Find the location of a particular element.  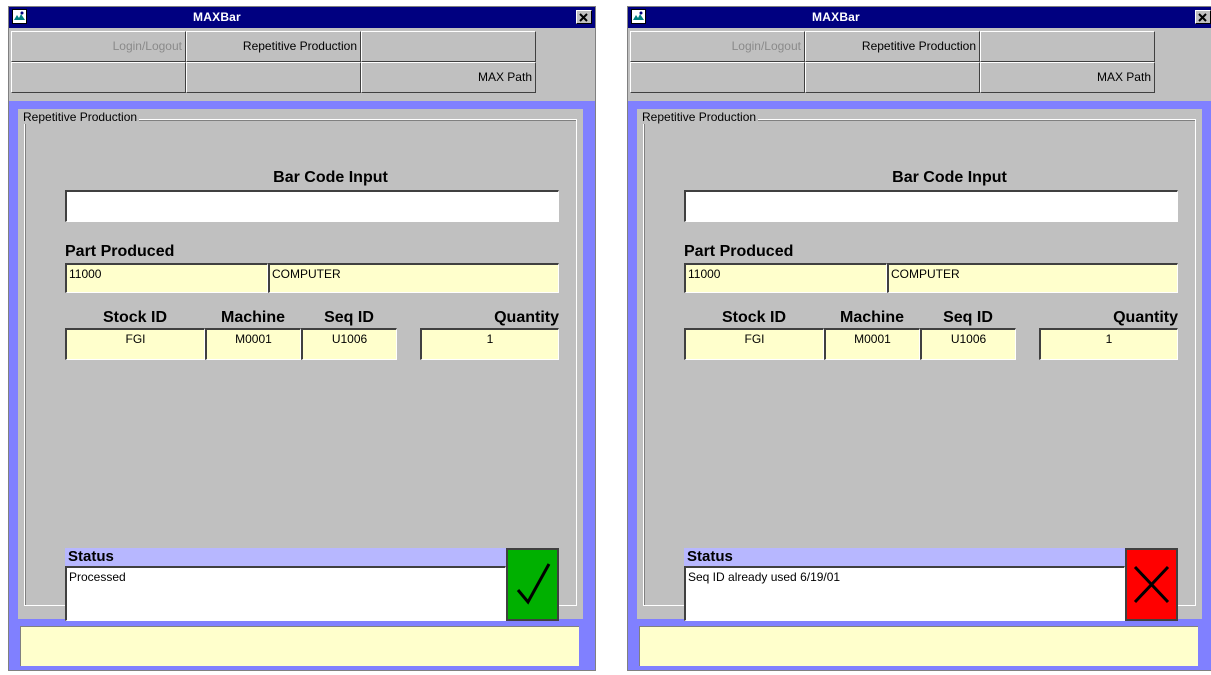

error-indicator is located at coordinates (1151, 584).